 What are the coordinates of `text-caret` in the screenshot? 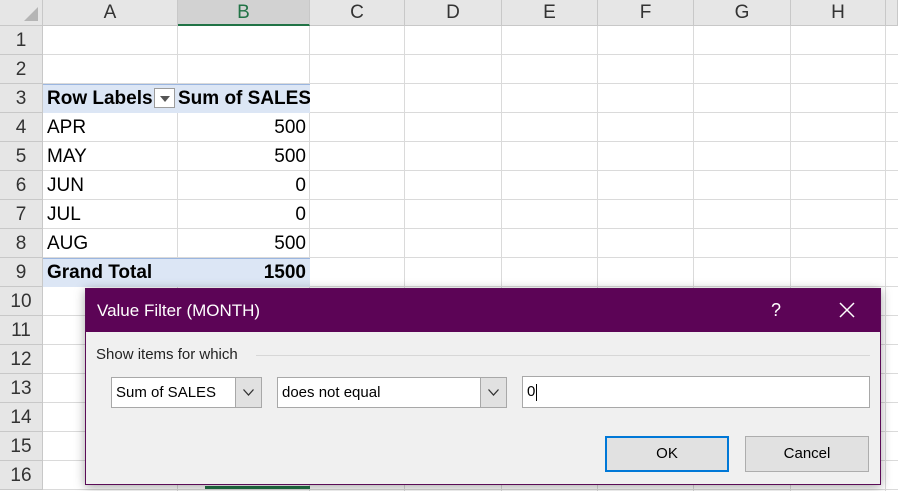 It's located at (537, 392).